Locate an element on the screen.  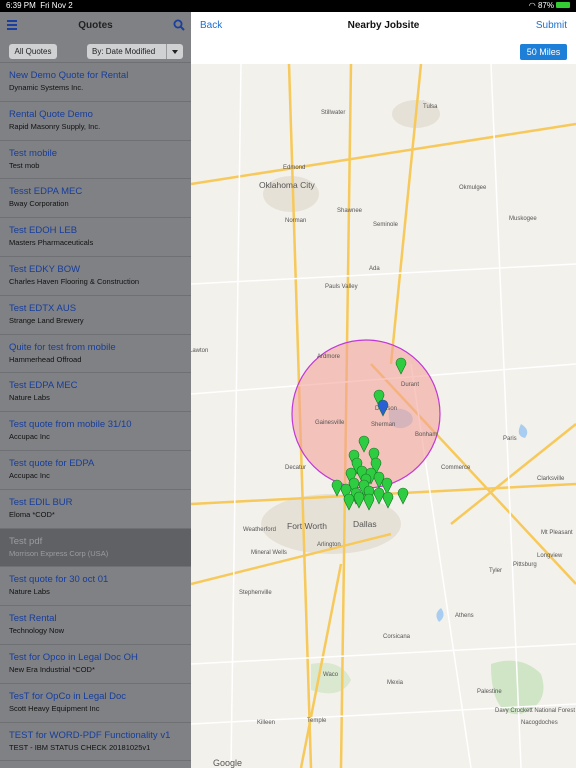
sort-label: By: Date Modified is located at coordinates (124, 51).